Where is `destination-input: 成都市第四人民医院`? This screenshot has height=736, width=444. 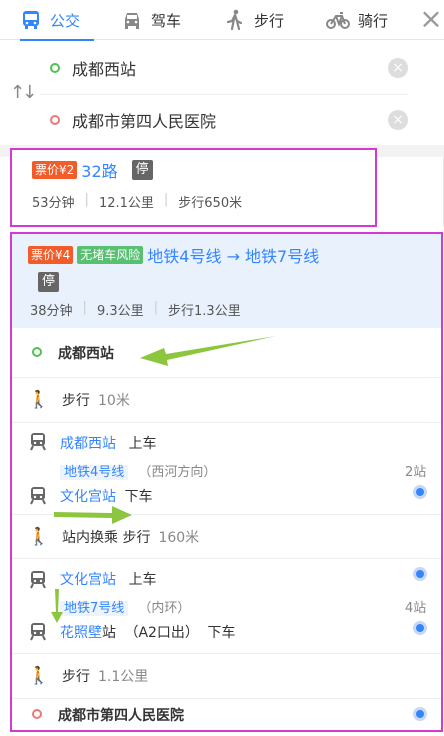
destination-input: 成都市第四人民医院 is located at coordinates (230, 120).